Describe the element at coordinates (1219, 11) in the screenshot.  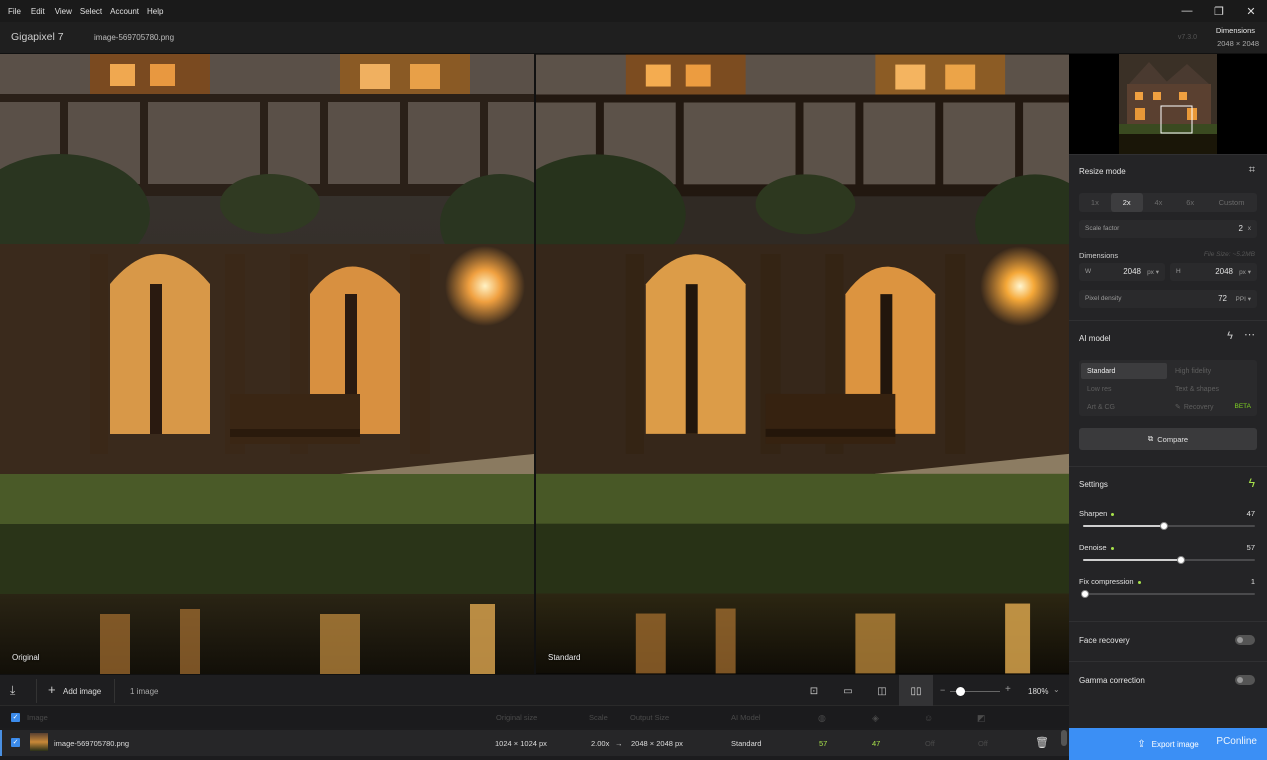
I see `restore-button: ❐` at that location.